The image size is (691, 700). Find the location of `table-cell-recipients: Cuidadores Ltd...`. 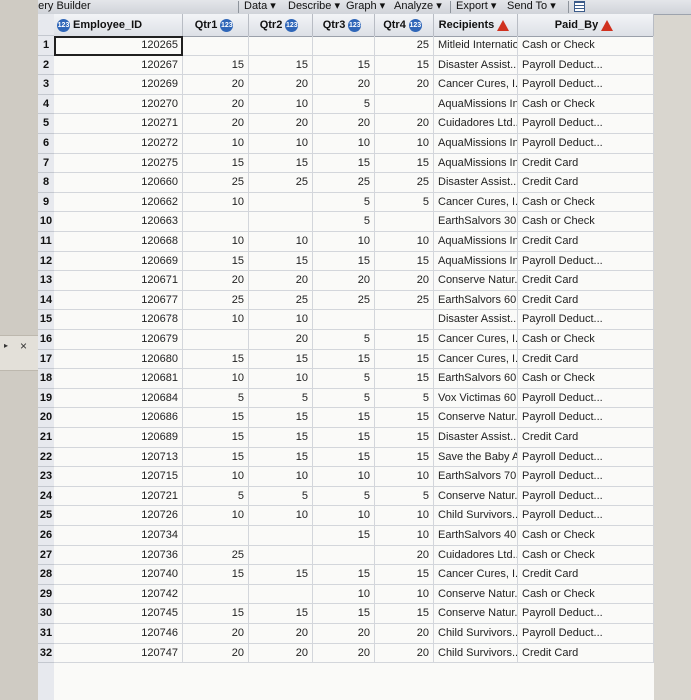

table-cell-recipients: Cuidadores Ltd... is located at coordinates (476, 124).